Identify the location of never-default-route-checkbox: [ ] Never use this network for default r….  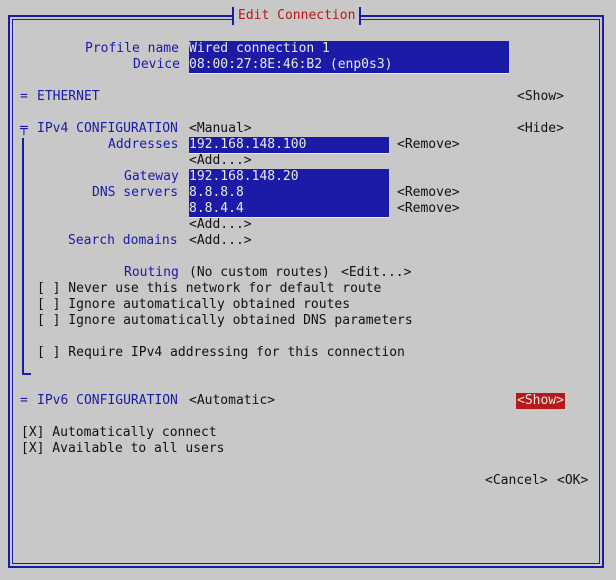
(209, 289).